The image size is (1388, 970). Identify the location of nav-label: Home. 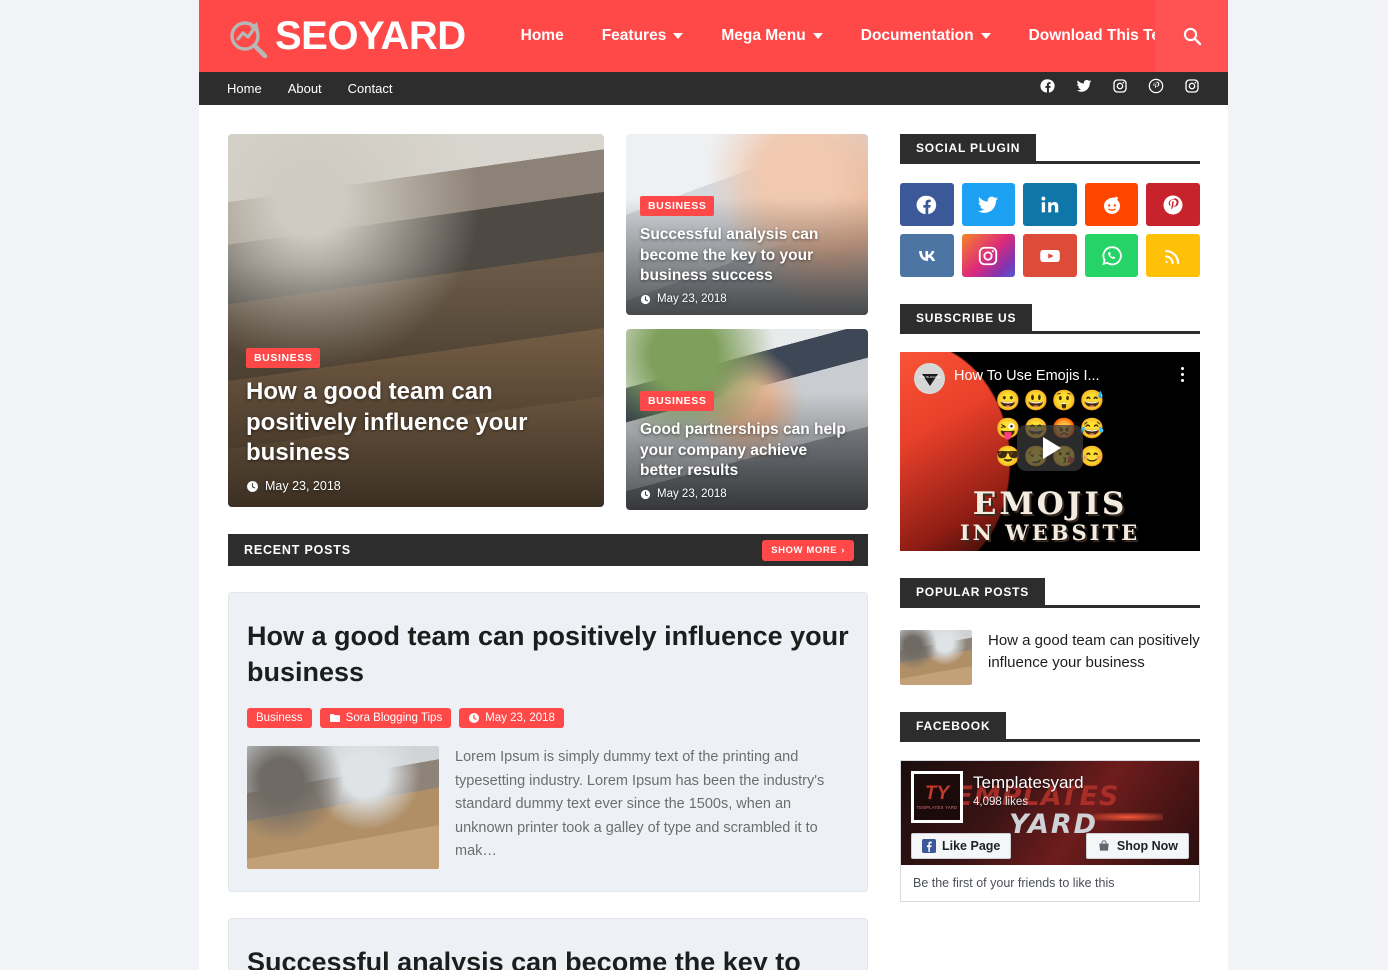
(542, 35).